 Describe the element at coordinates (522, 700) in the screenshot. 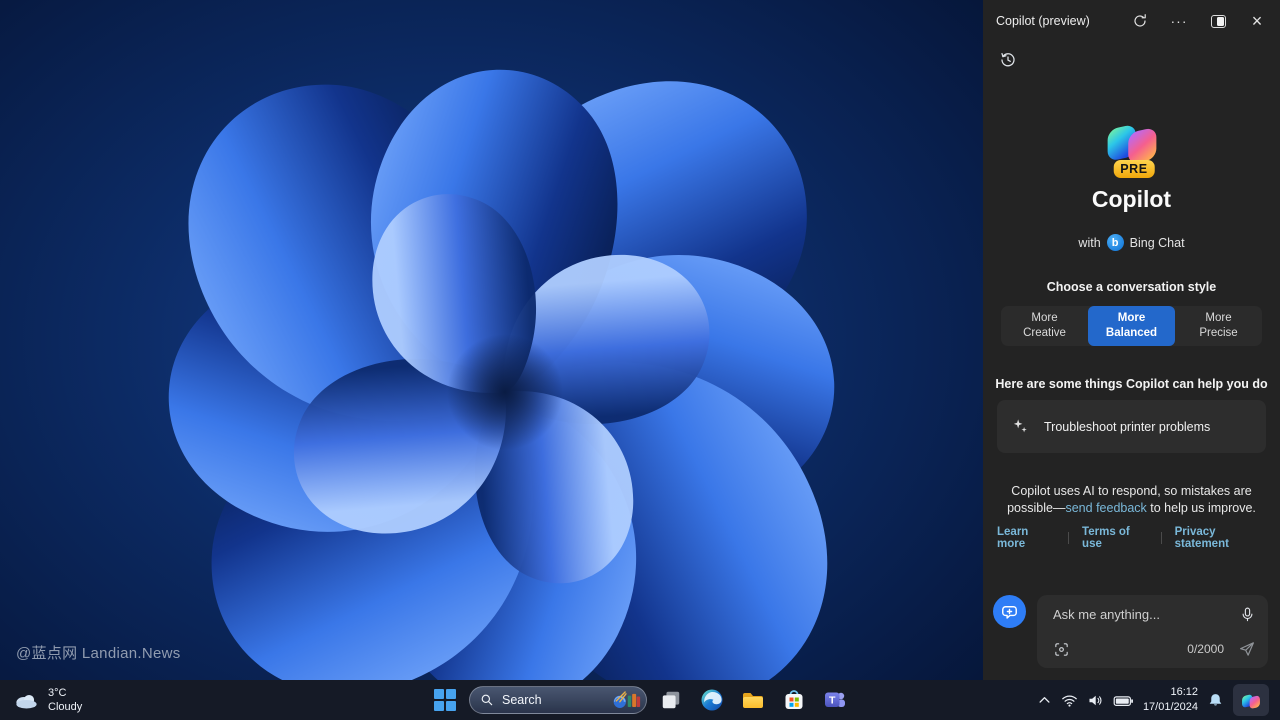

I see `search-label: Search` at that location.